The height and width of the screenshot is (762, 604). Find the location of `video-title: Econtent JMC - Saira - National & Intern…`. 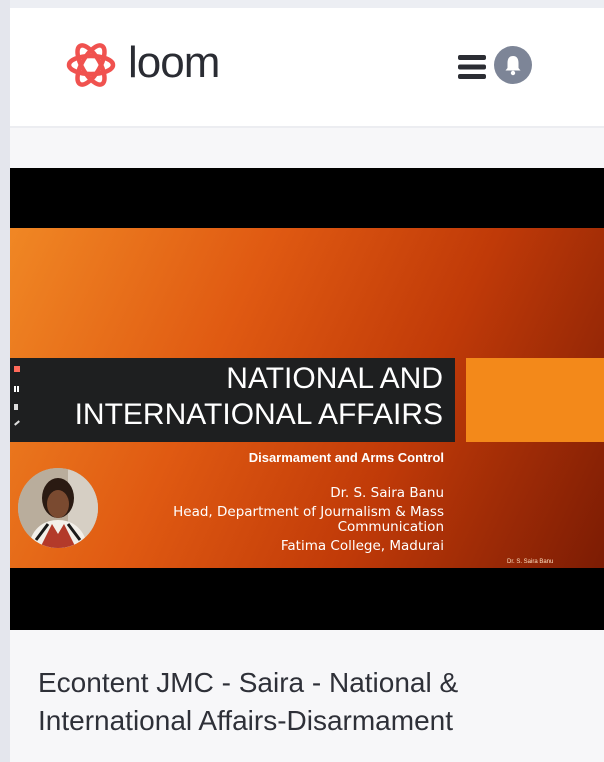

video-title: Econtent JMC - Saira - National & Intern… is located at coordinates (308, 702).